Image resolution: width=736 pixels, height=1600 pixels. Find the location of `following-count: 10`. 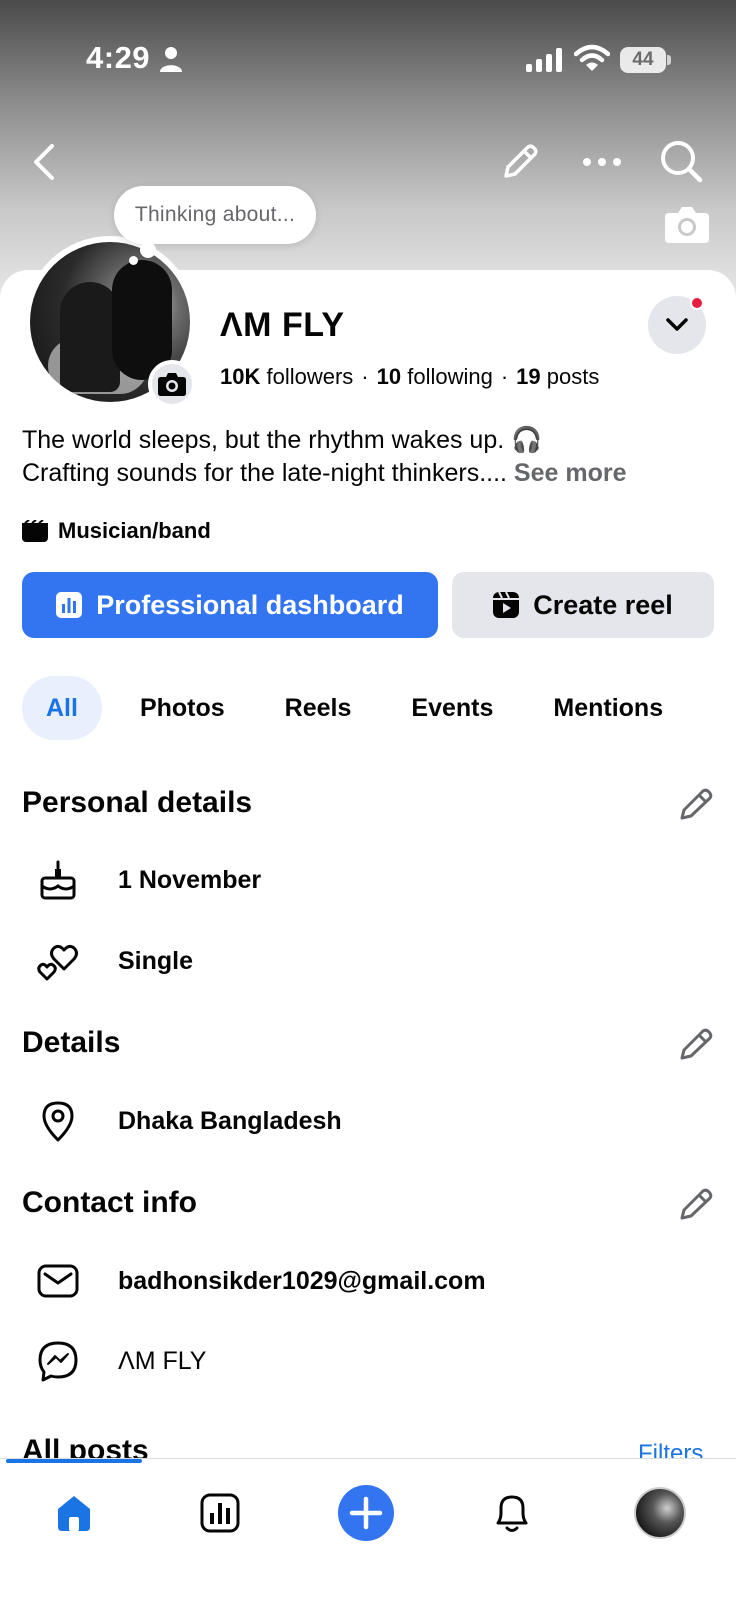

following-count: 10 is located at coordinates (389, 376).